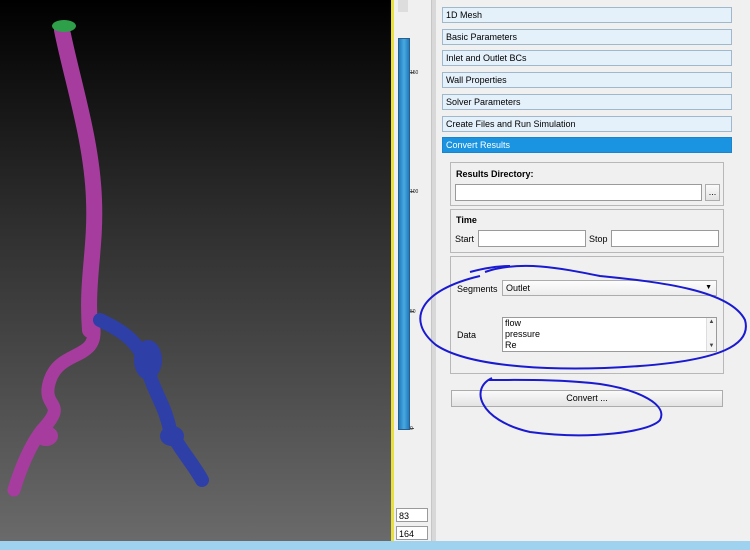 This screenshot has width=750, height=550. Describe the element at coordinates (578, 192) in the screenshot. I see `results-directory-input` at that location.